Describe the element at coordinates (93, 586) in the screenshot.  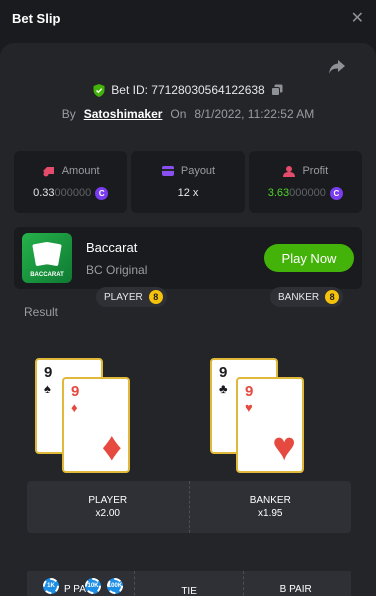
I see `chip-icon: 10K` at that location.